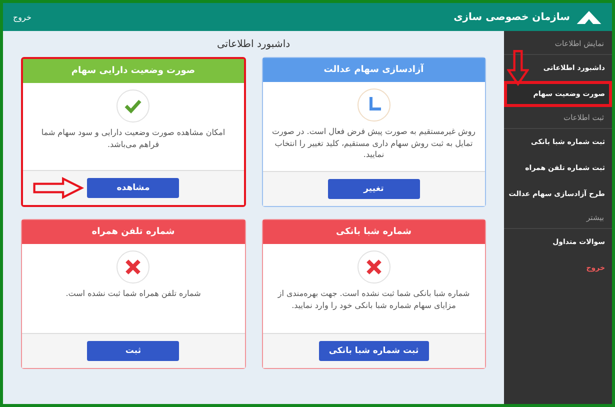 This screenshot has height=407, width=615. What do you see at coordinates (512, 17) in the screenshot?
I see `site-title: سازمان خصوصی سازی` at bounding box center [512, 17].